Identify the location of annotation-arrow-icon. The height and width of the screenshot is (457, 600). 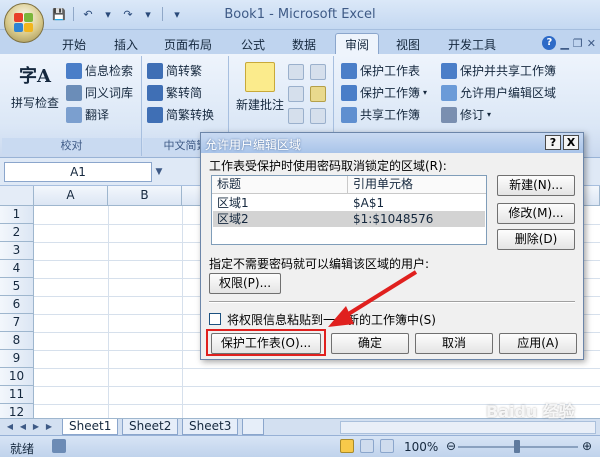
(373, 298).